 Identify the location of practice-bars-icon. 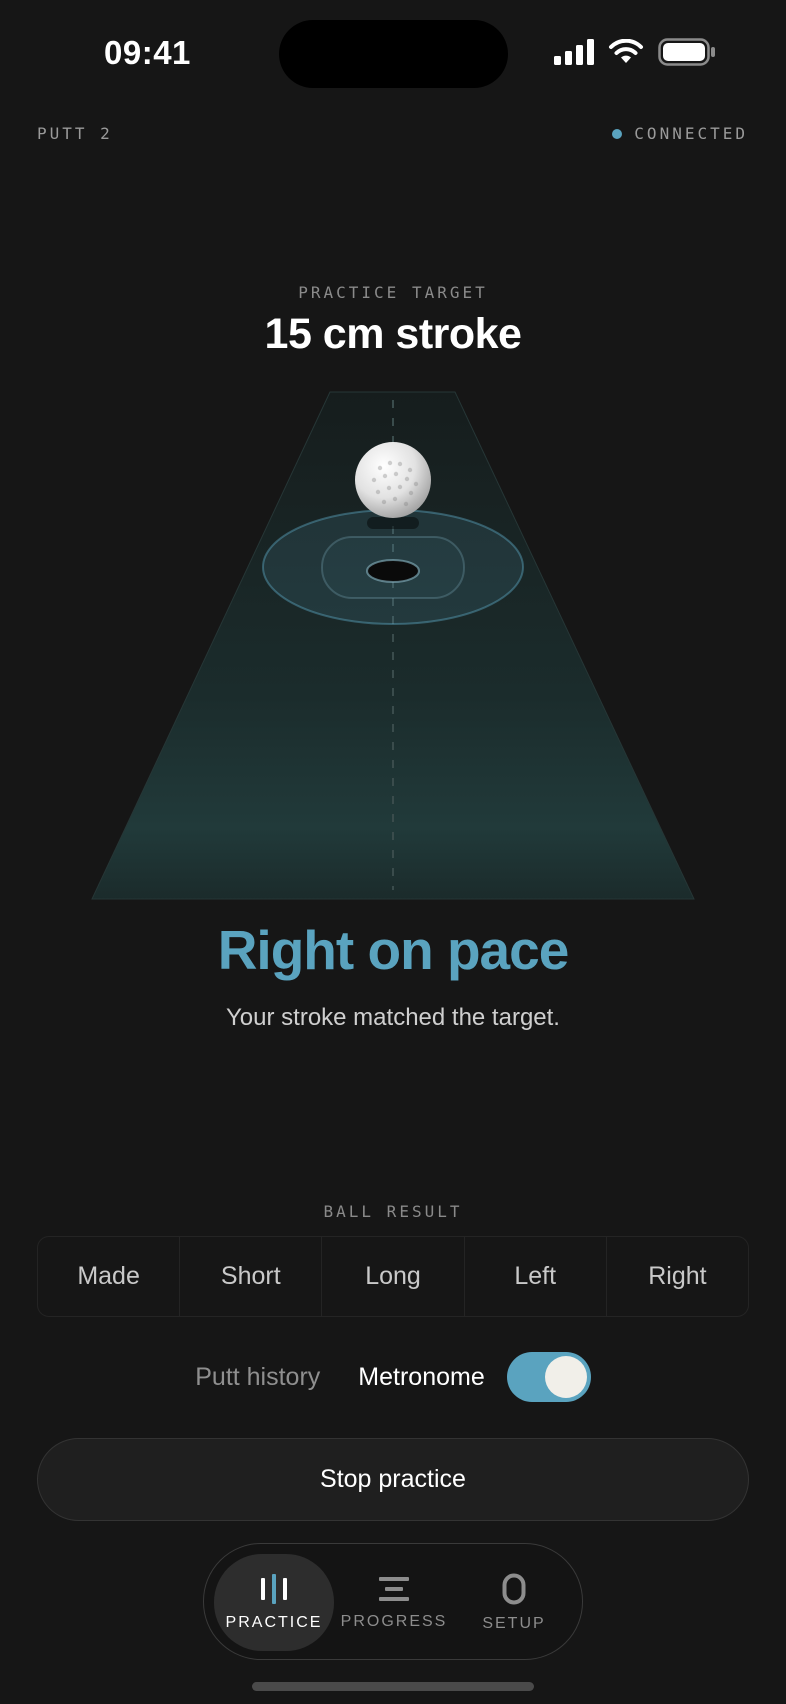
(274, 1588).